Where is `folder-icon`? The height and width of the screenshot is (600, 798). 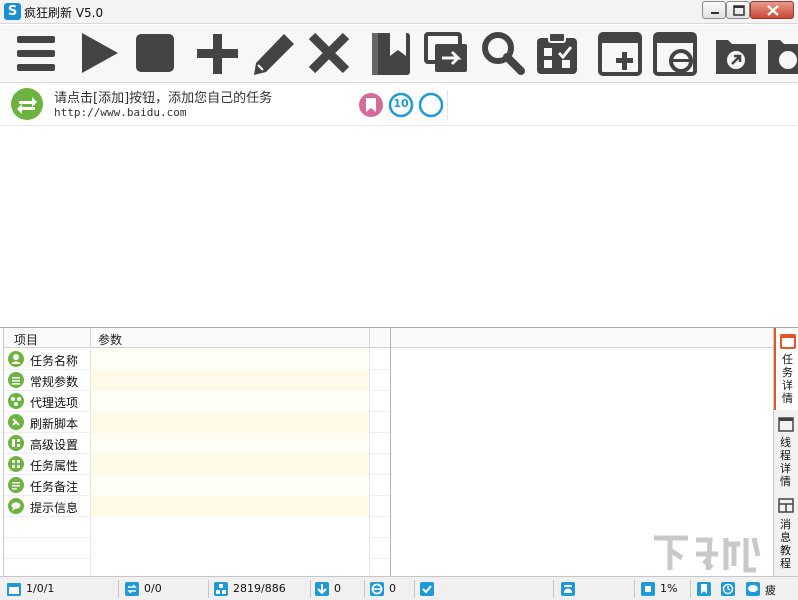 folder-icon is located at coordinates (783, 57).